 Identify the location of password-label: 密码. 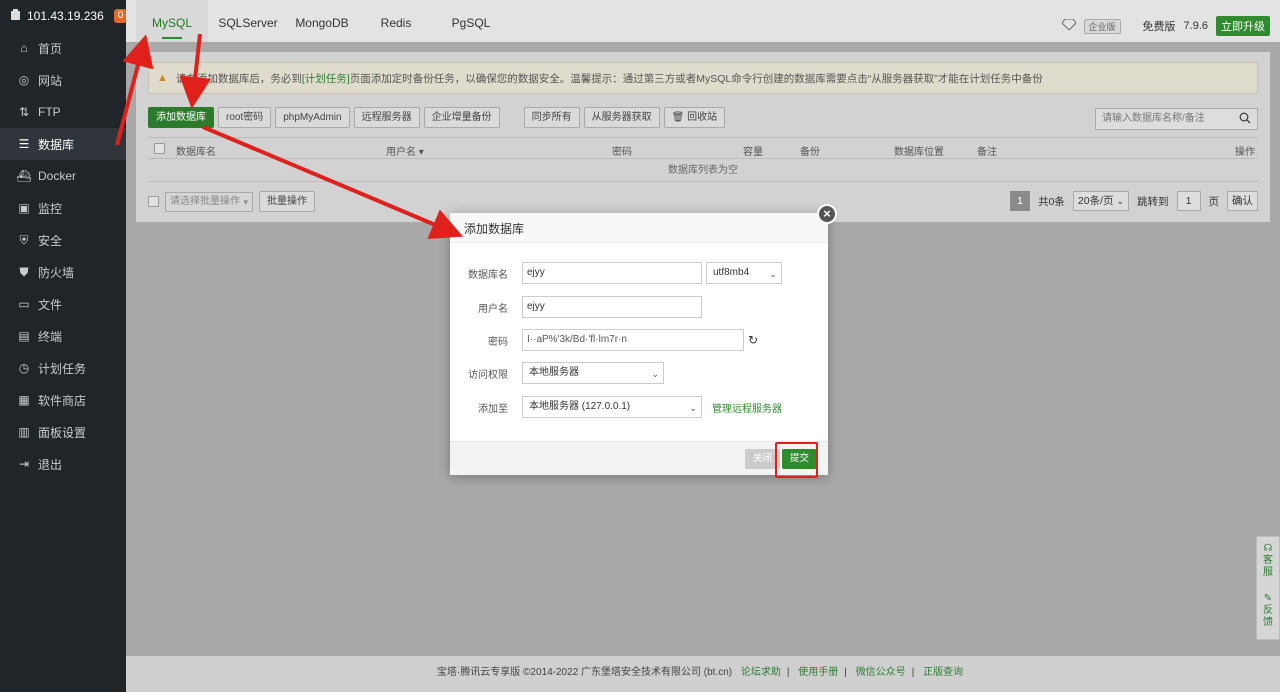
(498, 342).